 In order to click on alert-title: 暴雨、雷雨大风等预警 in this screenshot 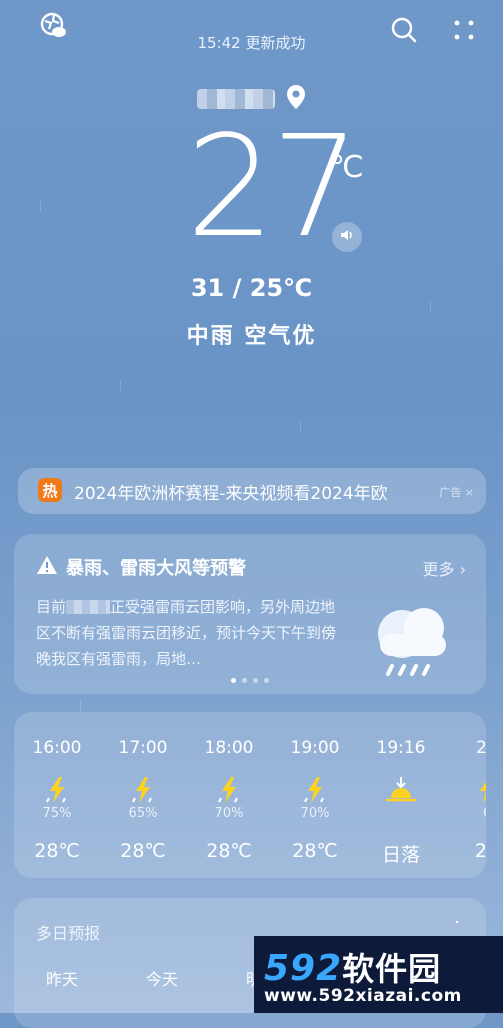, I will do `click(156, 568)`.